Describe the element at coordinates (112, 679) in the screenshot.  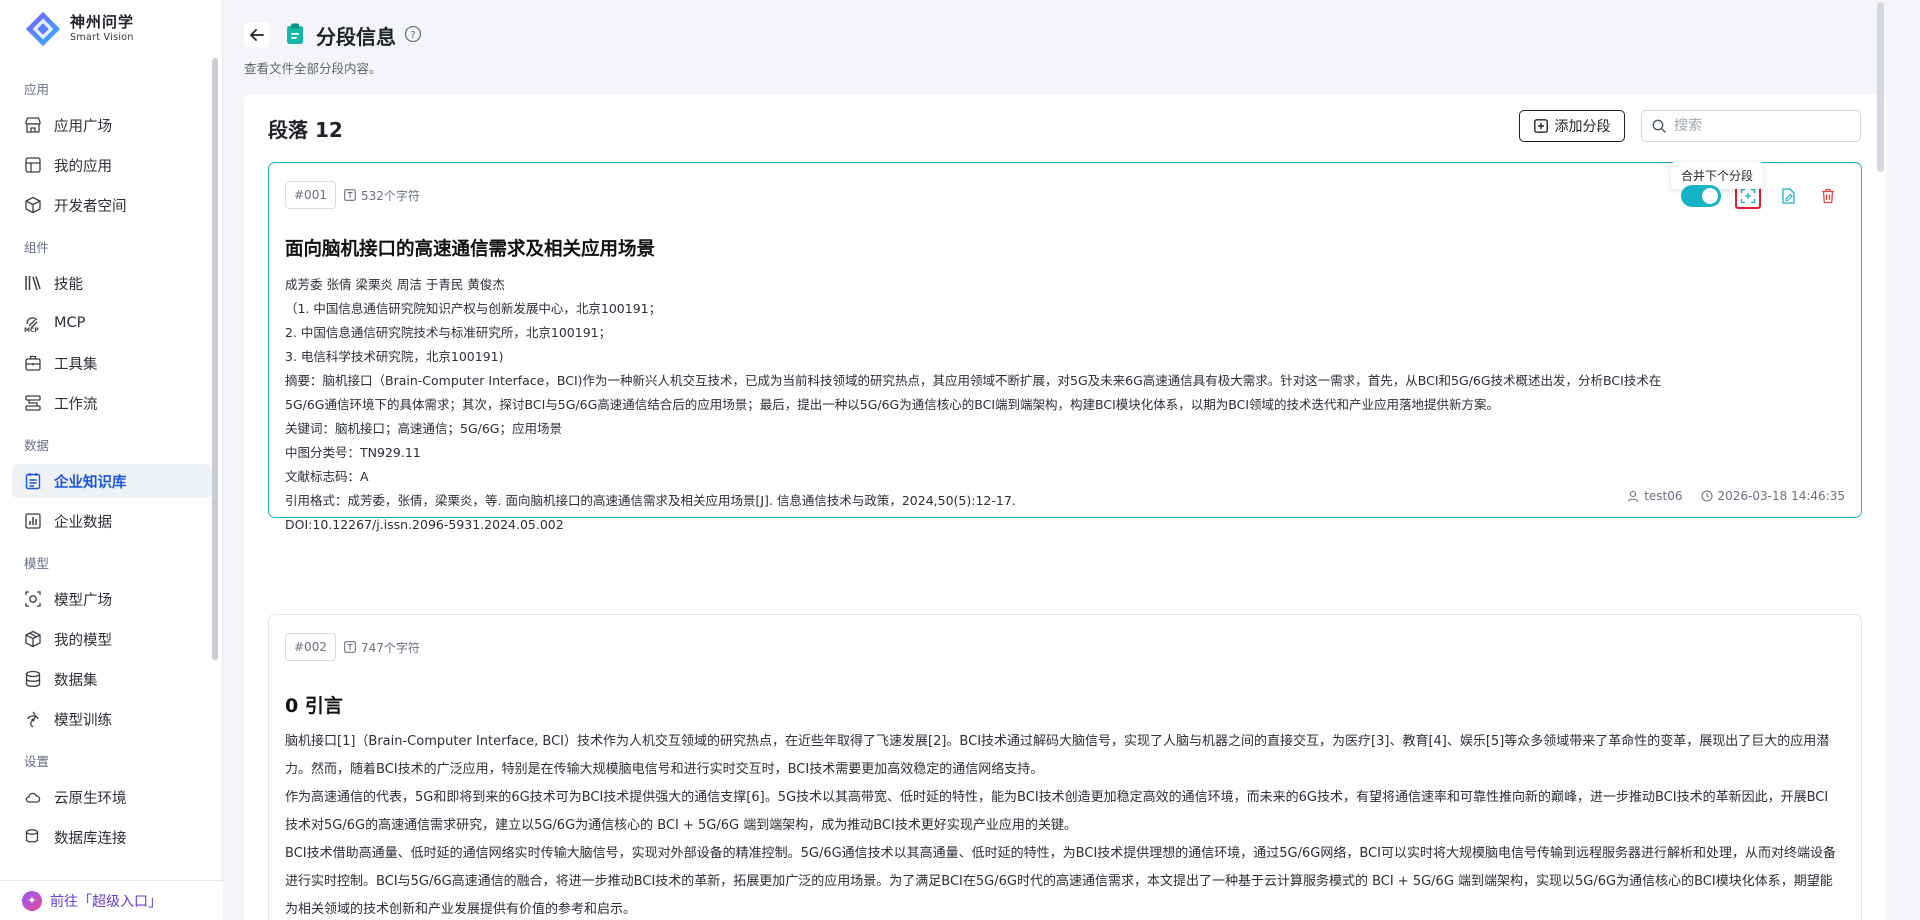
I see `sidebar-item: 数据集` at that location.